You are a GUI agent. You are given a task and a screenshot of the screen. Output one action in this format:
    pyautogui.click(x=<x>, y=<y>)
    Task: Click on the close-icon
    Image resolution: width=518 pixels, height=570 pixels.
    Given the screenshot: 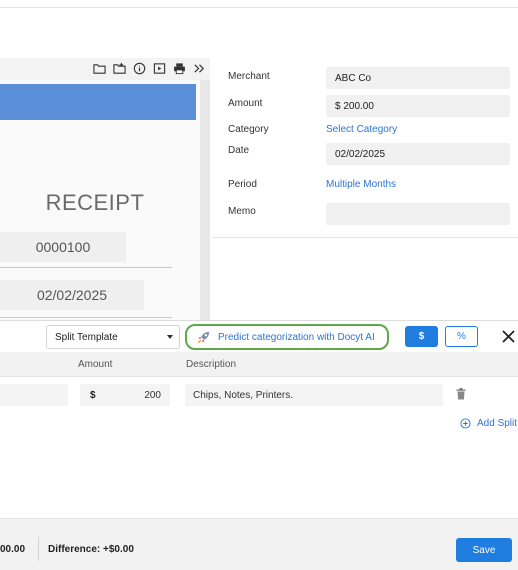 What is the action you would take?
    pyautogui.click(x=508, y=336)
    